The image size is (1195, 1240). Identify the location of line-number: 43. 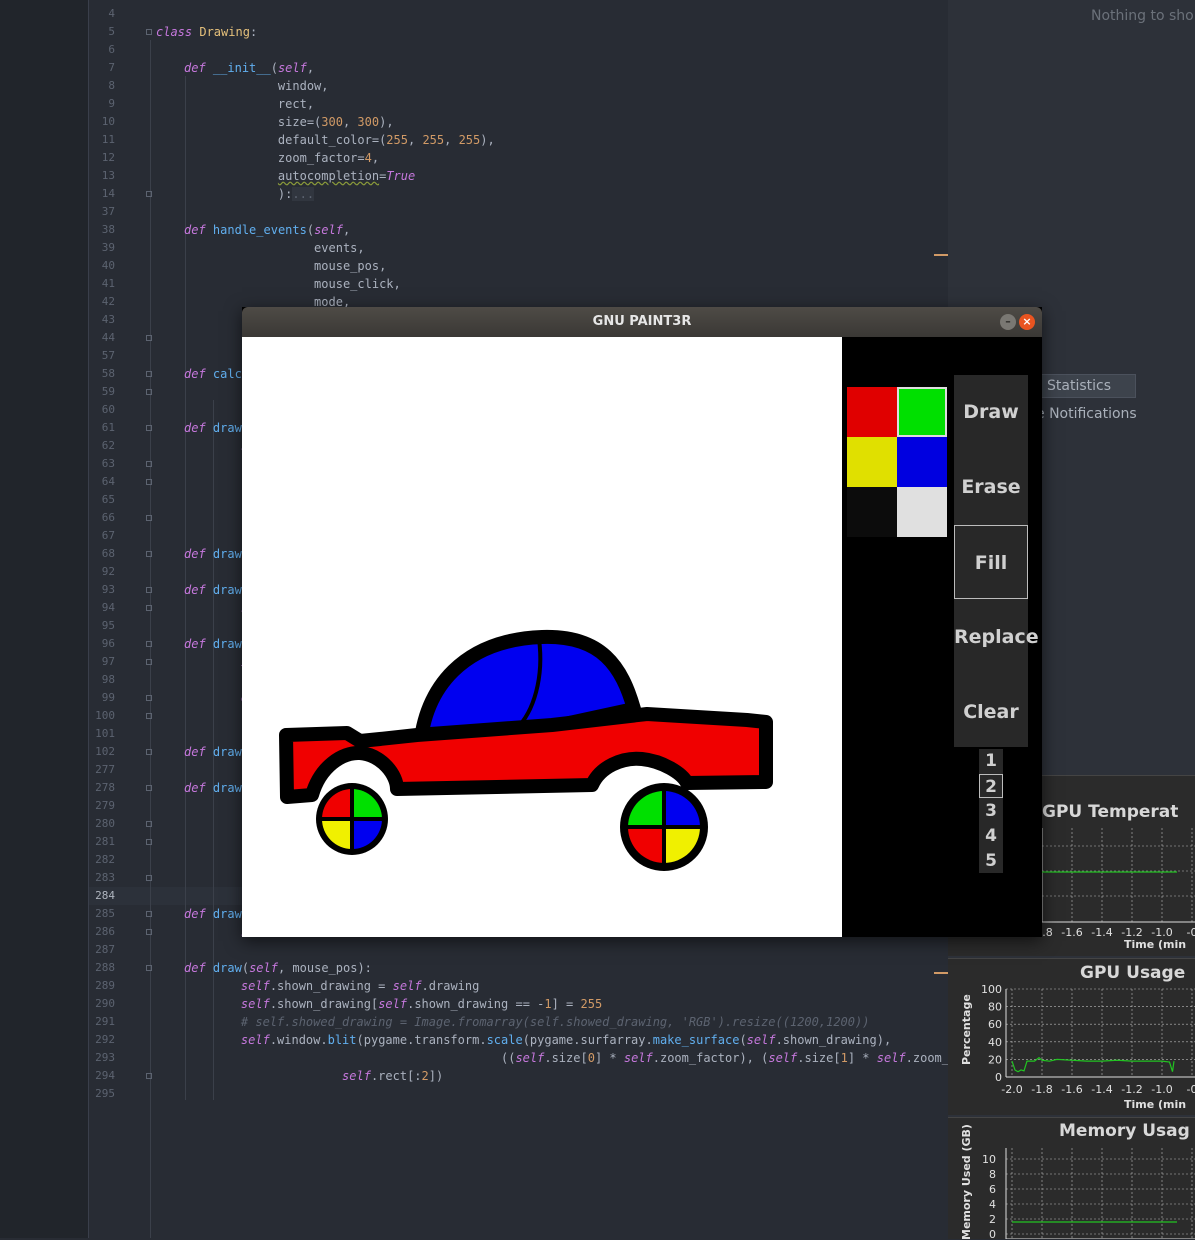
(108, 319).